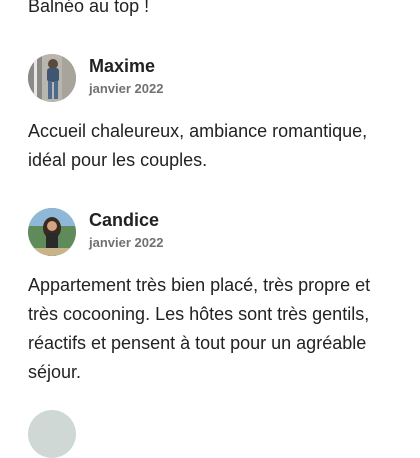  What do you see at coordinates (122, 66) in the screenshot?
I see `reviewer-name: Maxime` at bounding box center [122, 66].